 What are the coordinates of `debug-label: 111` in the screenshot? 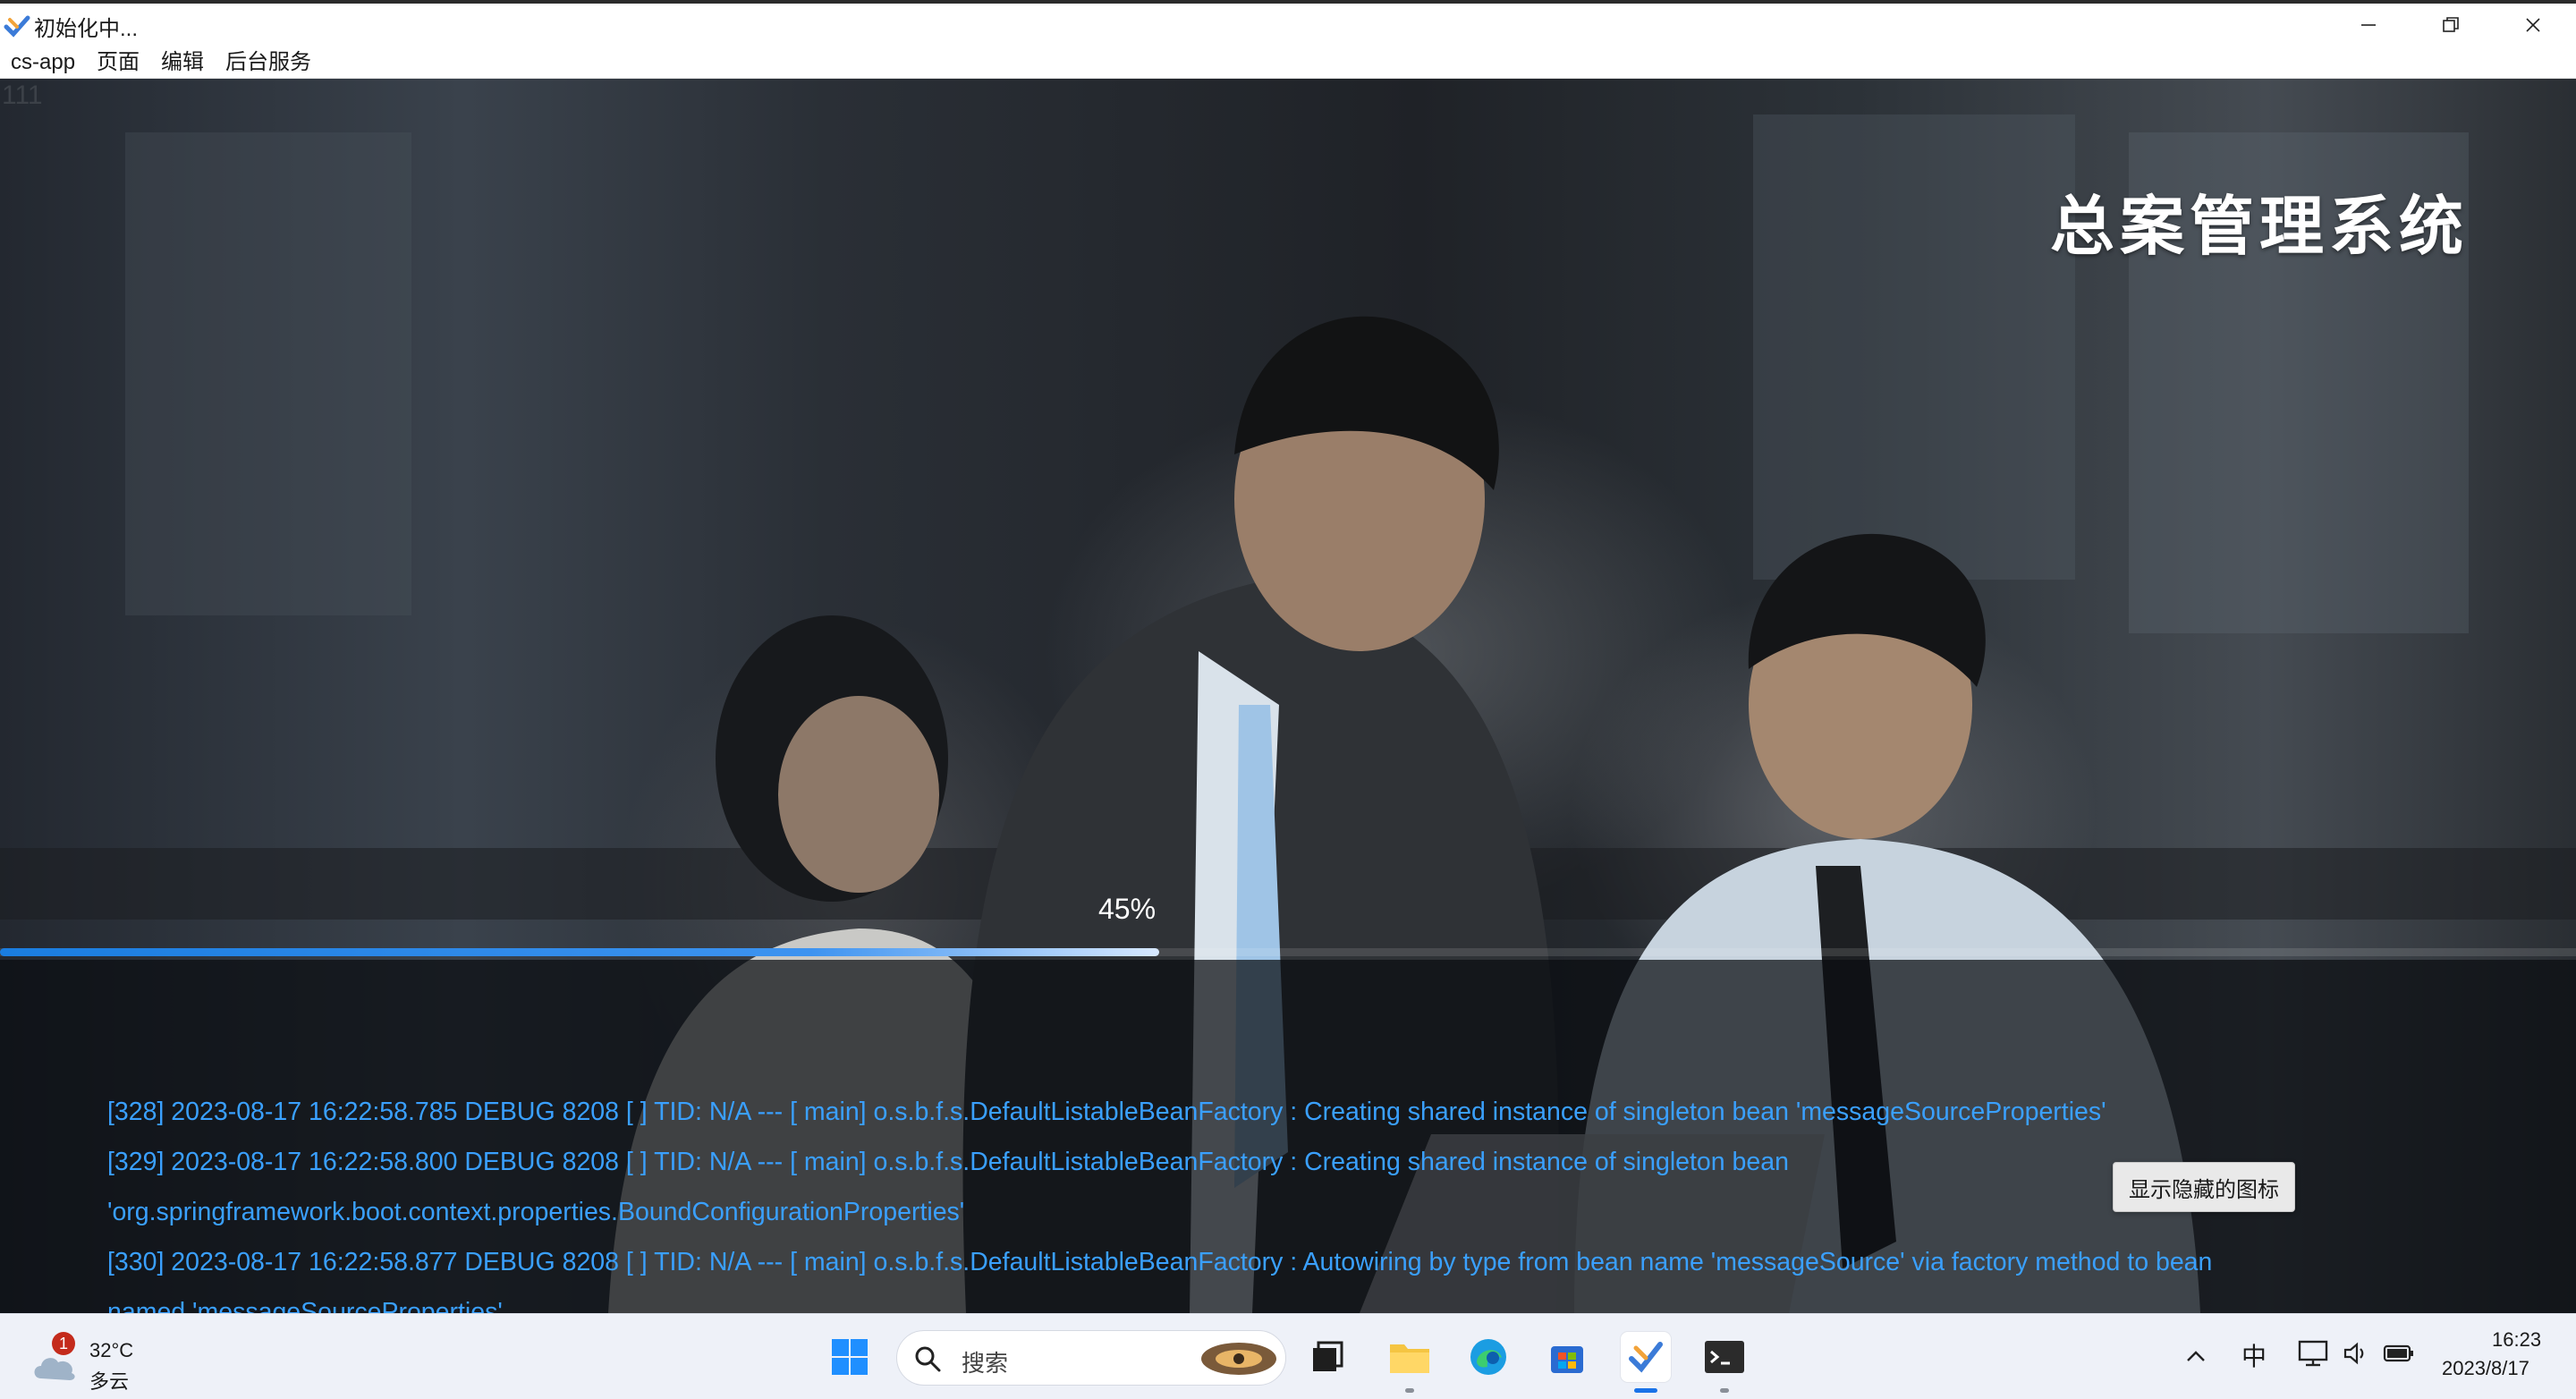 It's located at (22, 95).